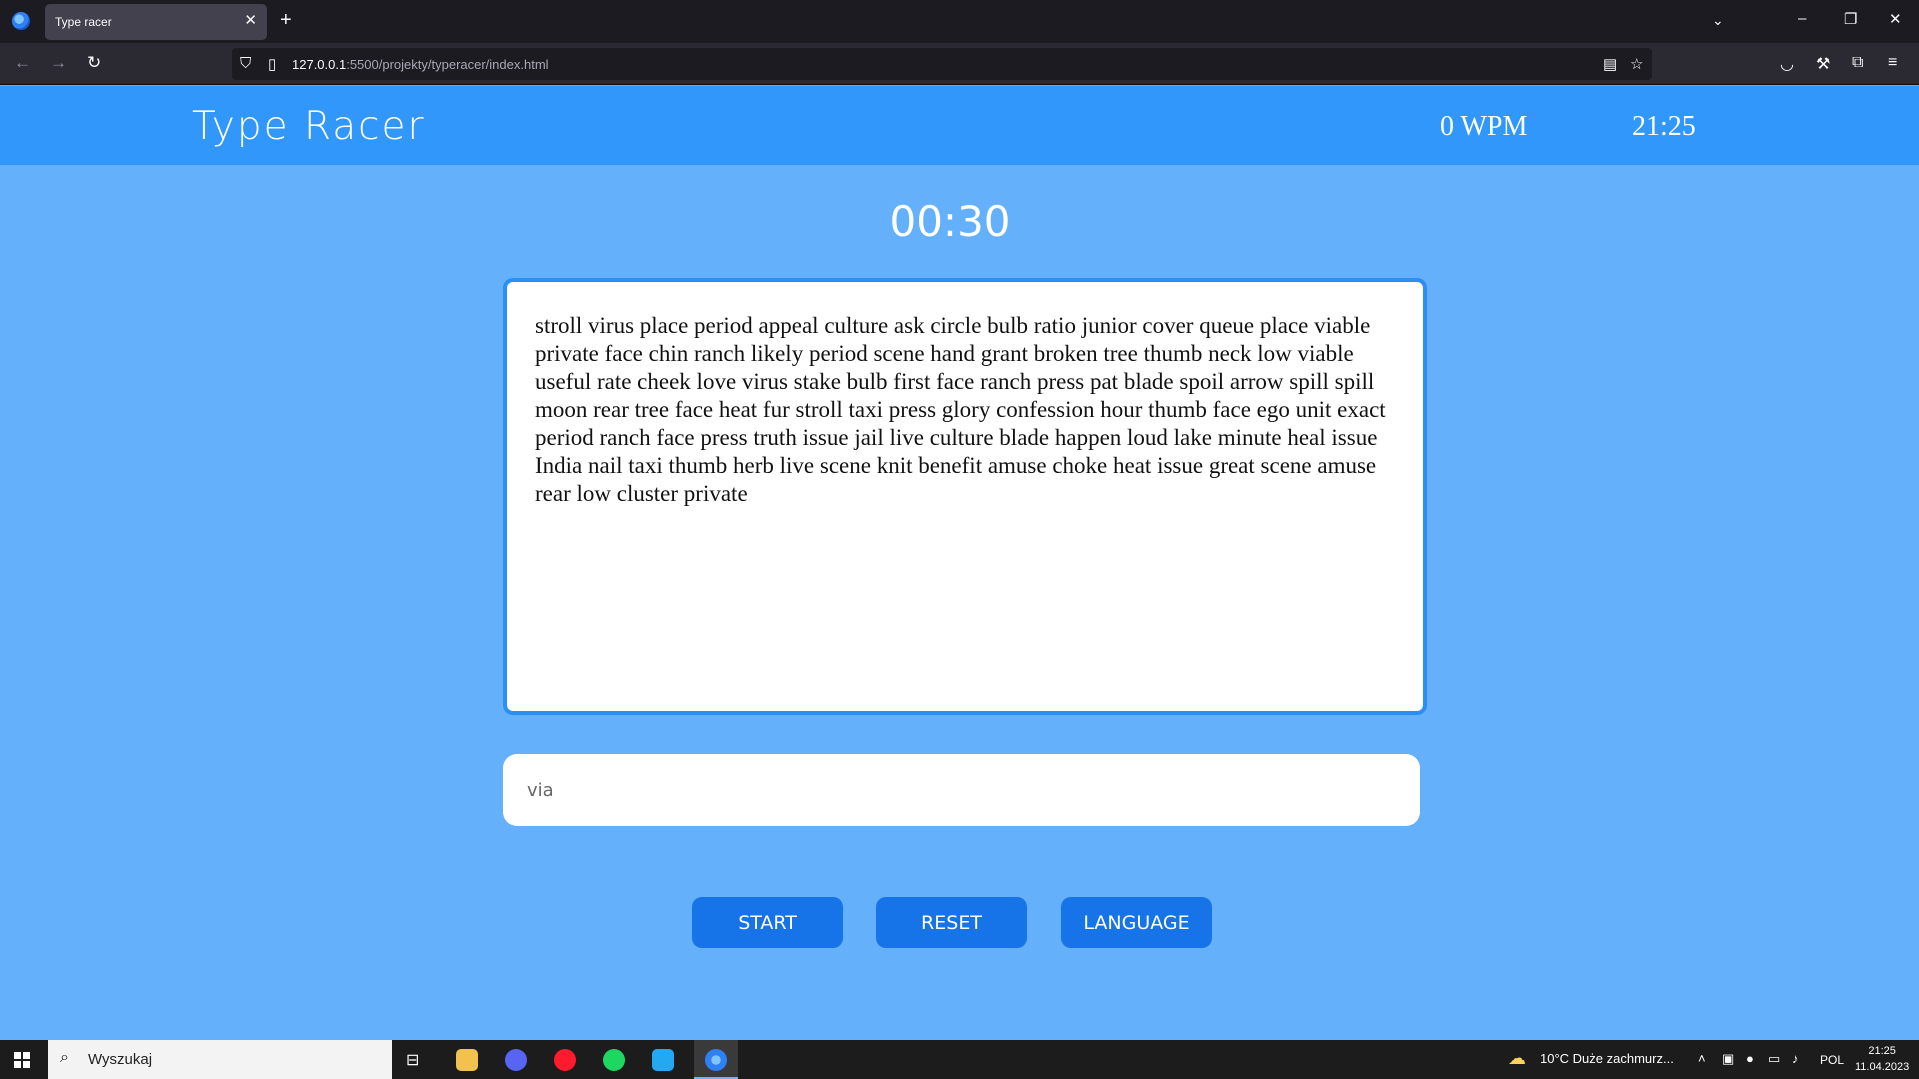 This screenshot has width=1919, height=1079. What do you see at coordinates (1857, 63) in the screenshot?
I see `extensions-icon: ⧉` at bounding box center [1857, 63].